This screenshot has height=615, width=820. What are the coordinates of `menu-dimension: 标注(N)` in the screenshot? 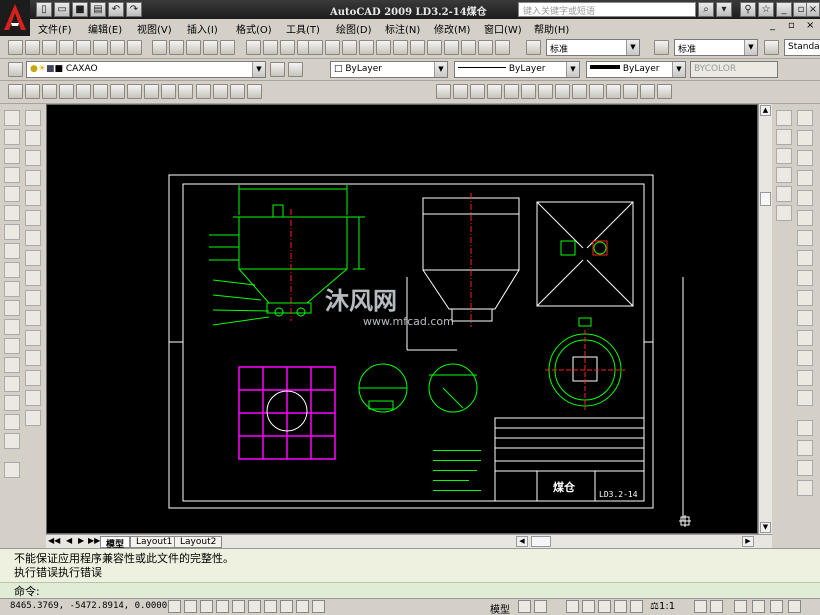 It's located at (402, 28).